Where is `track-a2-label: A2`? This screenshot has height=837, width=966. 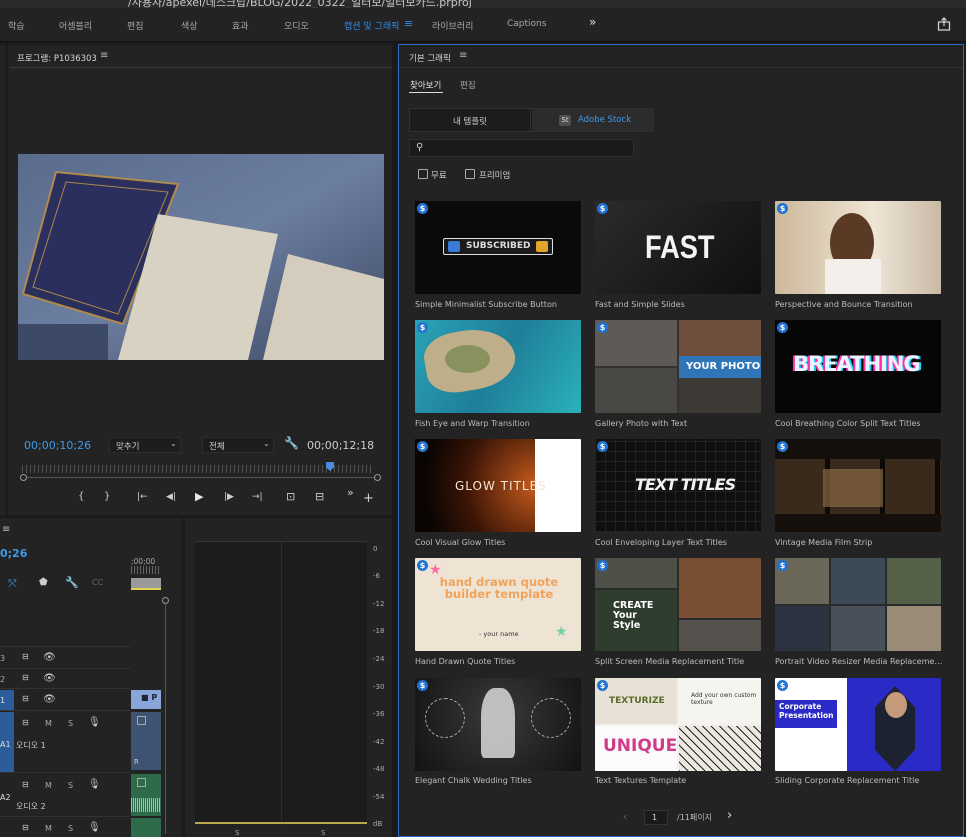 track-a2-label: A2 is located at coordinates (5, 797).